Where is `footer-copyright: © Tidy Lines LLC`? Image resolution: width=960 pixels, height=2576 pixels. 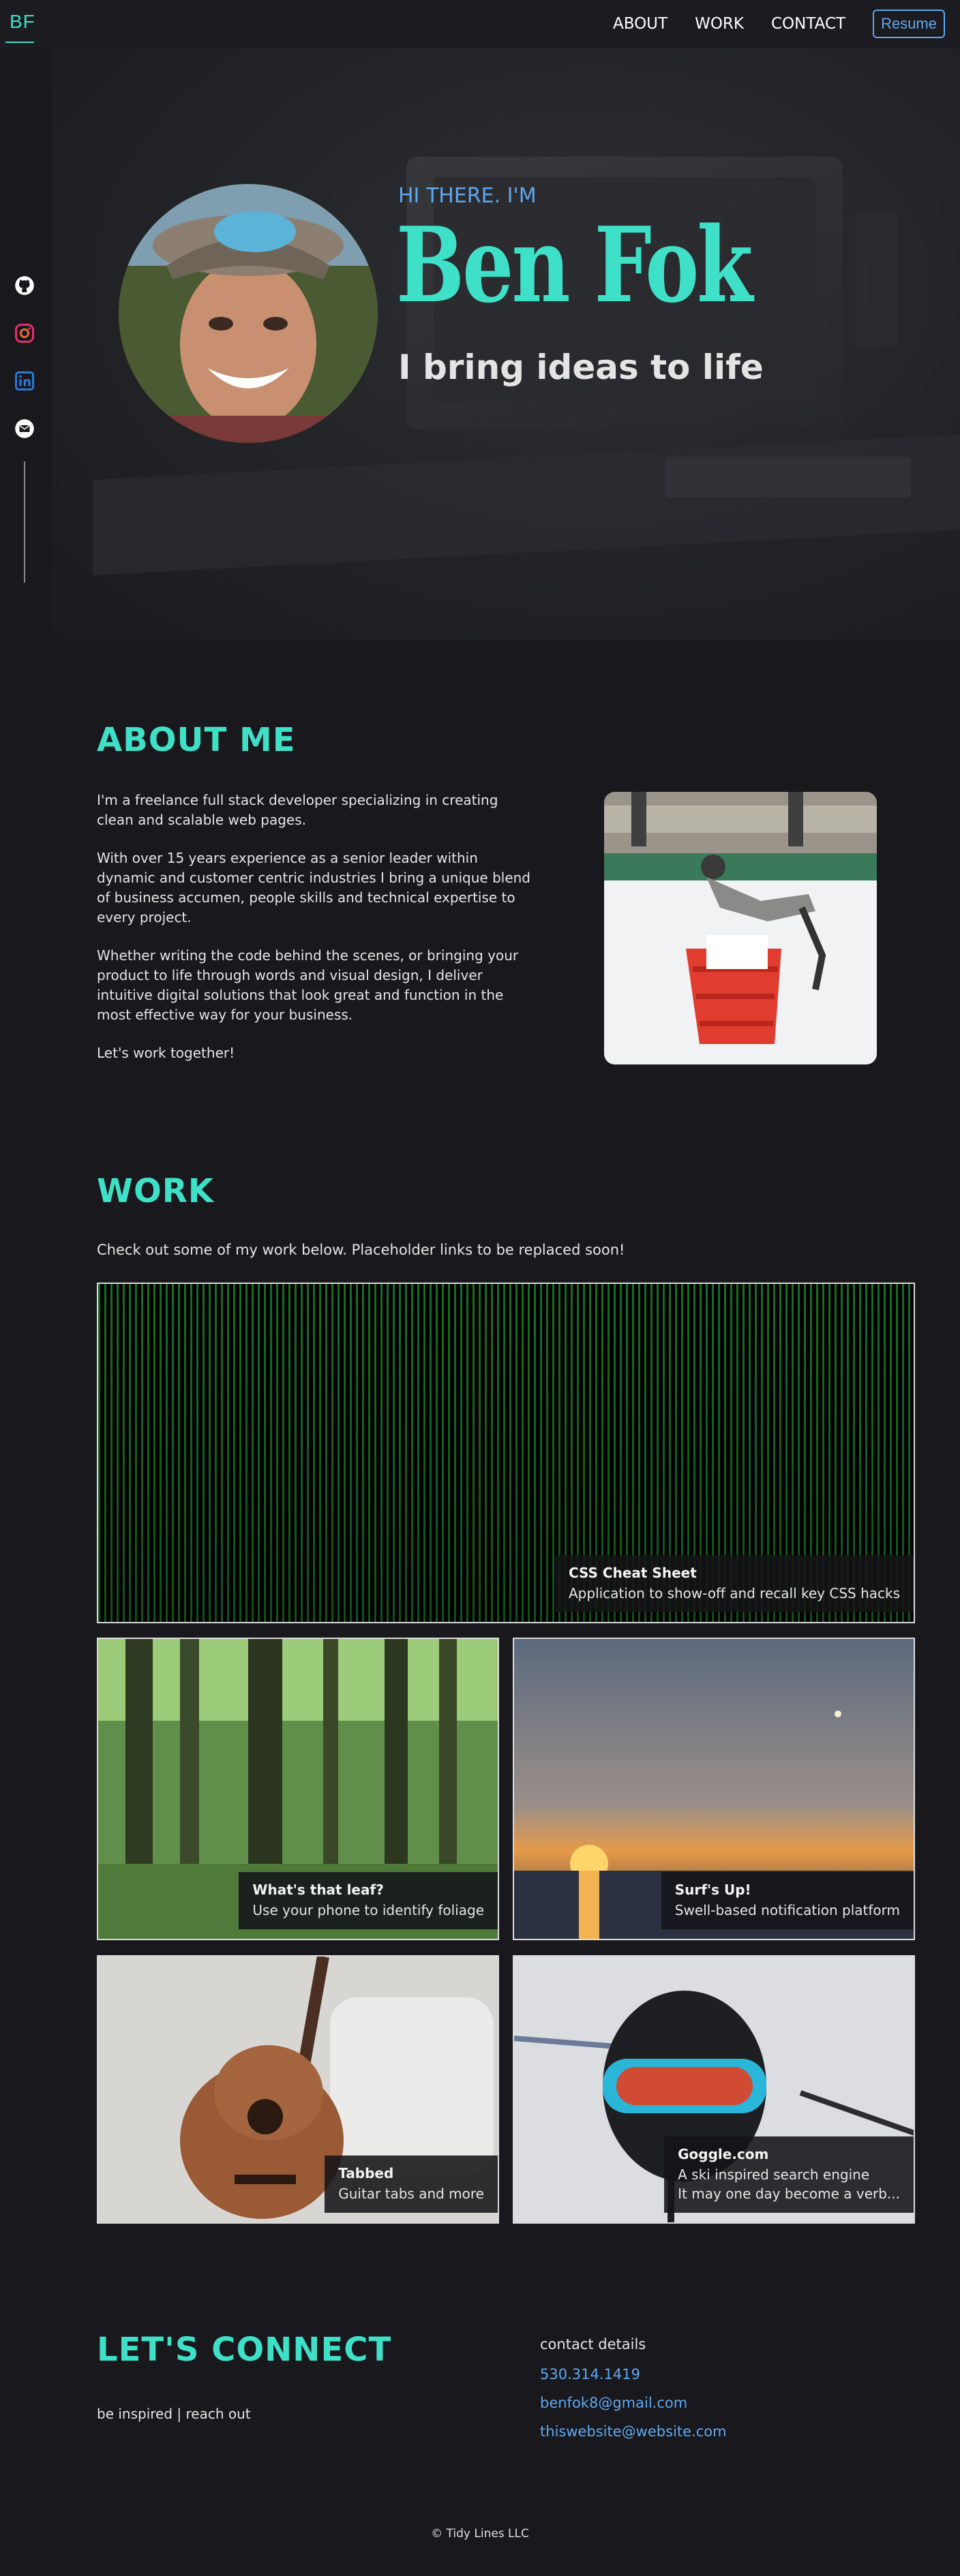
footer-copyright: © Tidy Lines LLC is located at coordinates (480, 2534).